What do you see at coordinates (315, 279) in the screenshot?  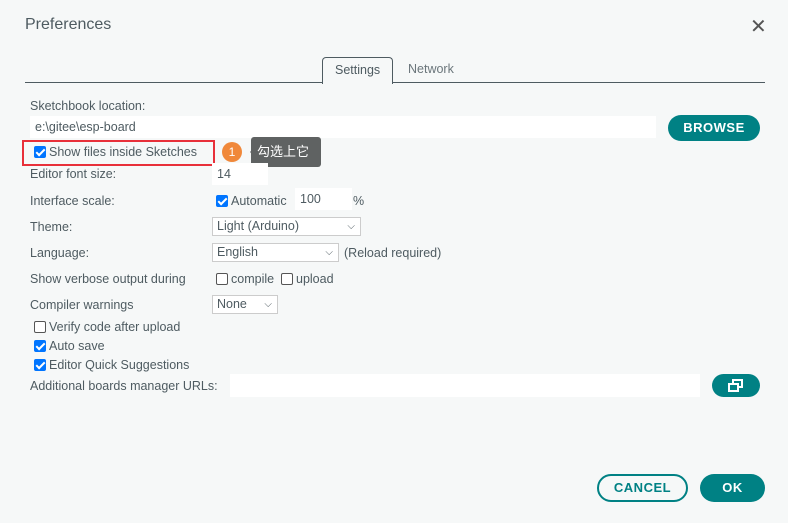 I see `upload-label: upload` at bounding box center [315, 279].